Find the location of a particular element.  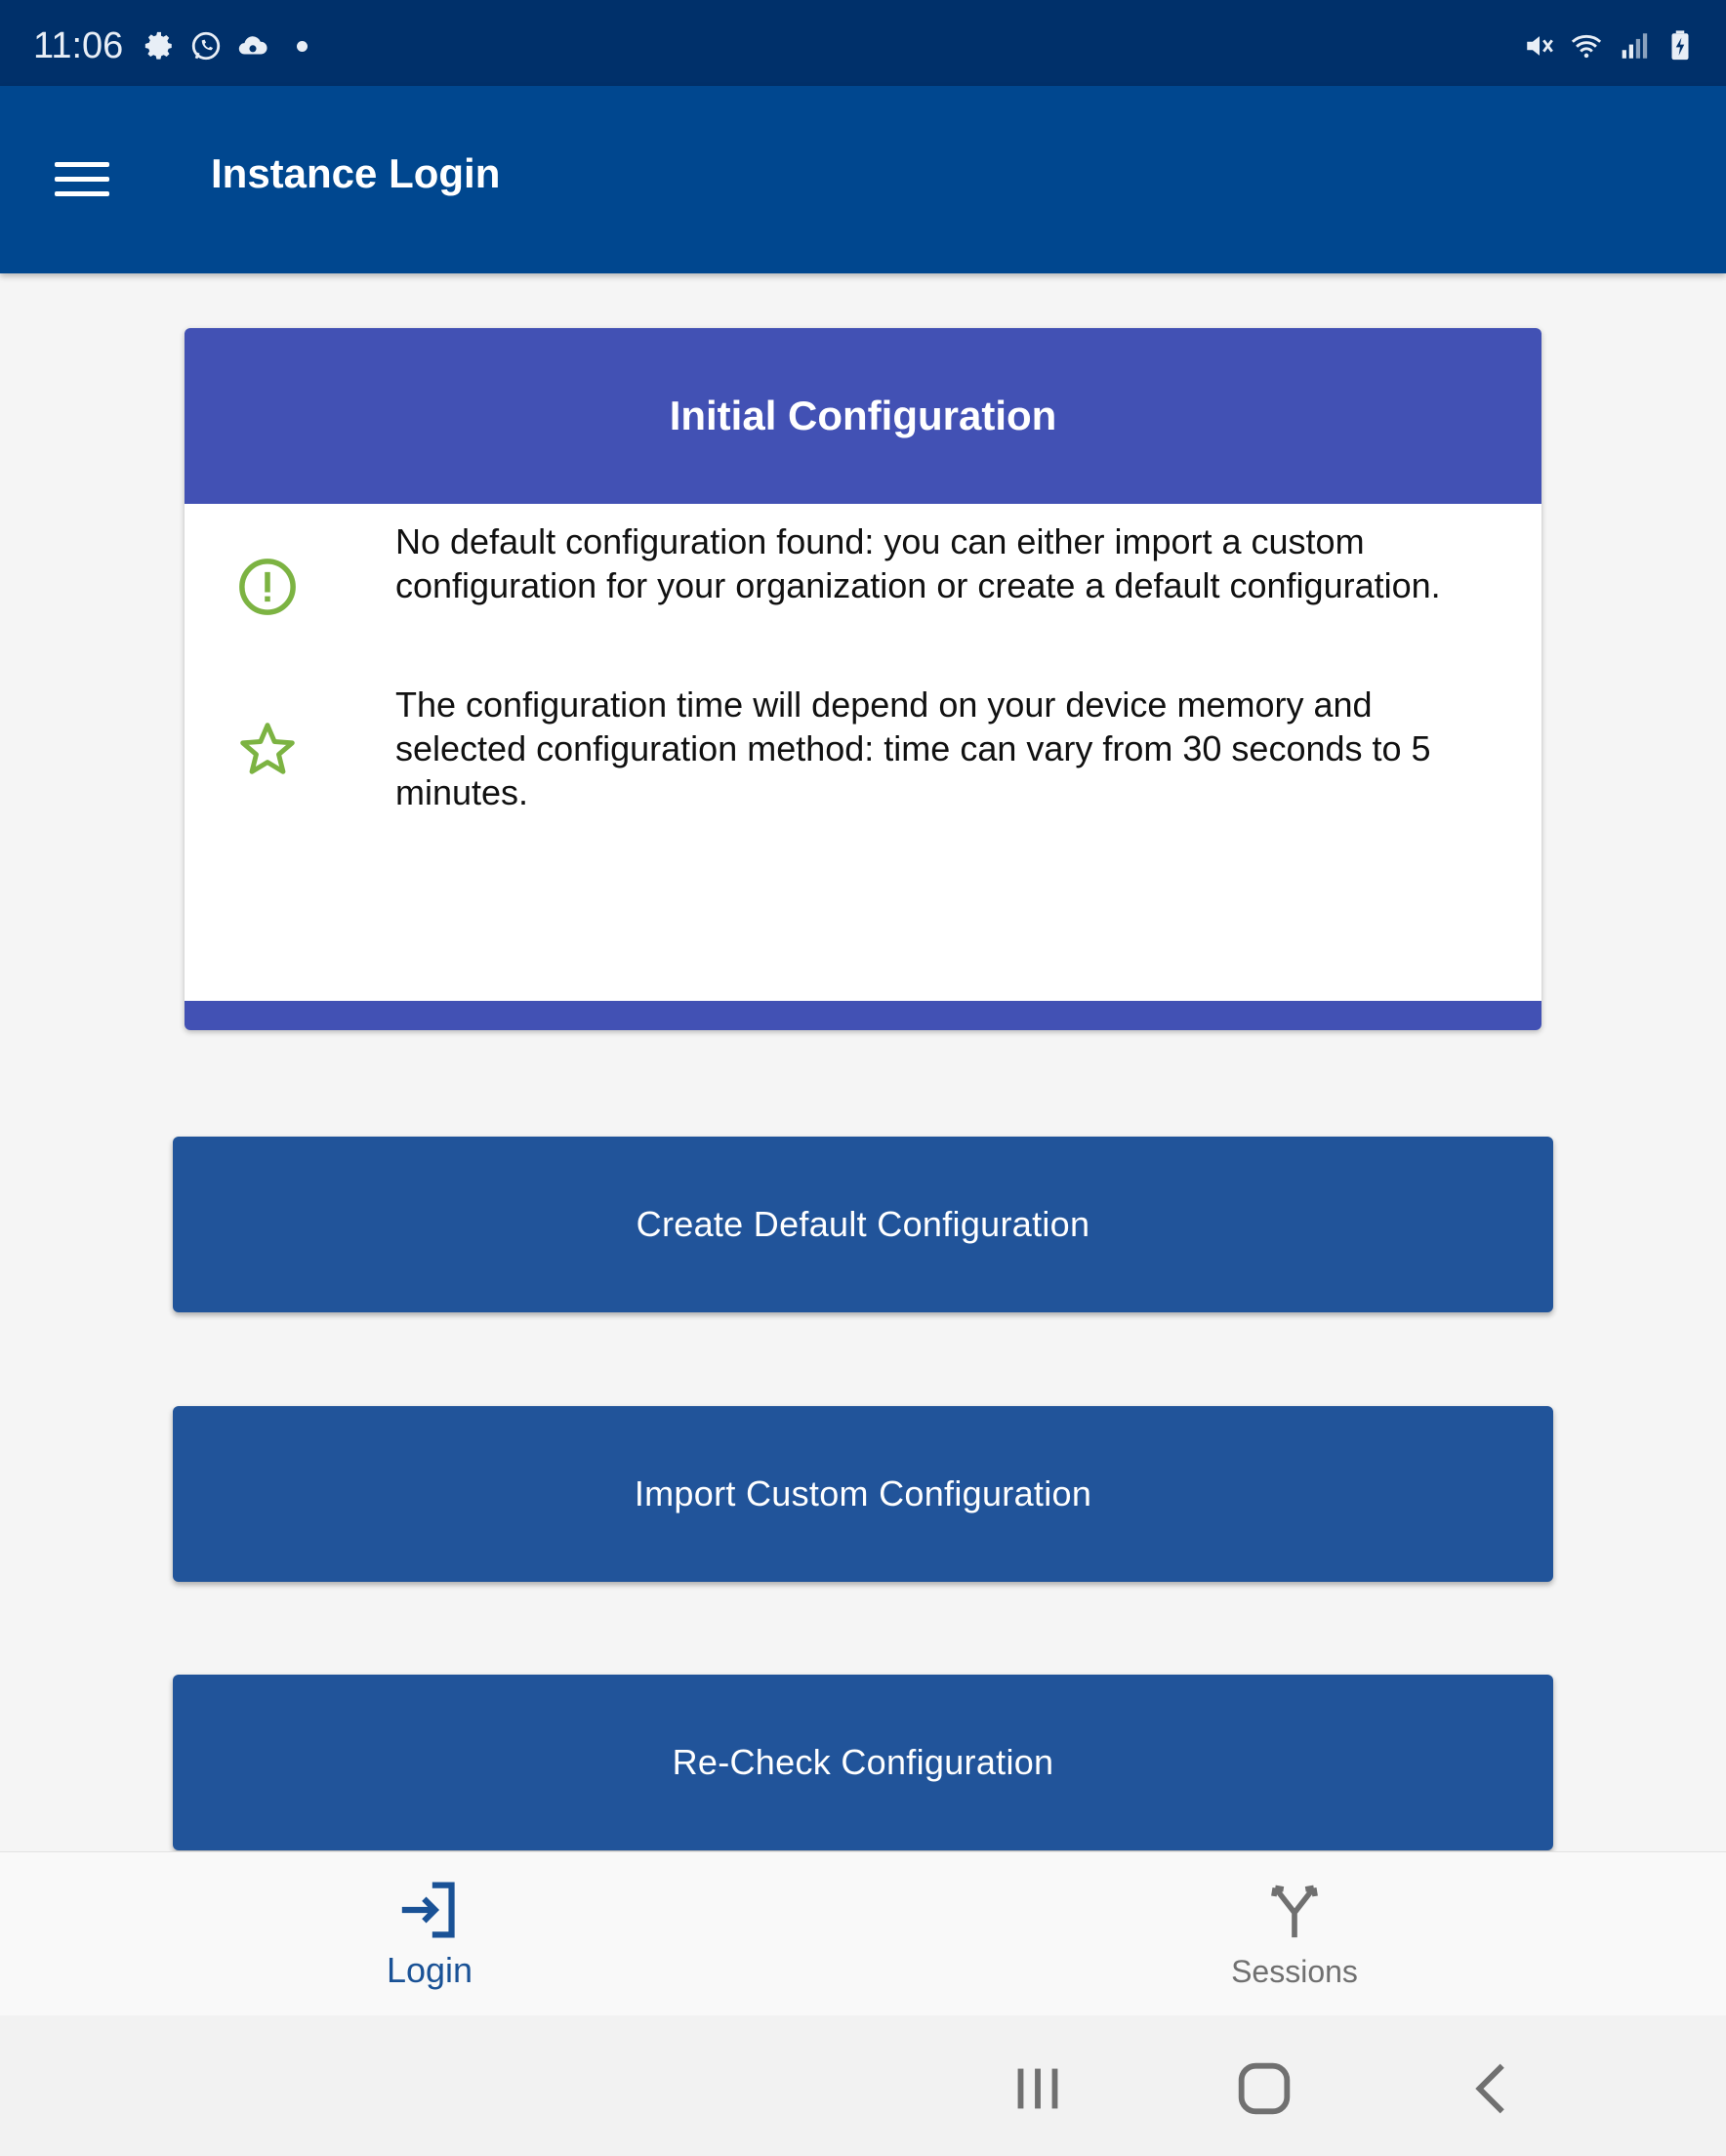

status-time: 11:06 is located at coordinates (78, 45).